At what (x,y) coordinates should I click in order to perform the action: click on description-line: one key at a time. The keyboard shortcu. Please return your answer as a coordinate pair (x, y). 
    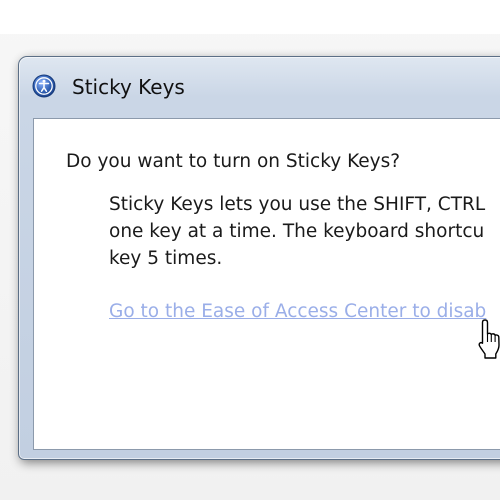
    Looking at the image, I should click on (297, 231).